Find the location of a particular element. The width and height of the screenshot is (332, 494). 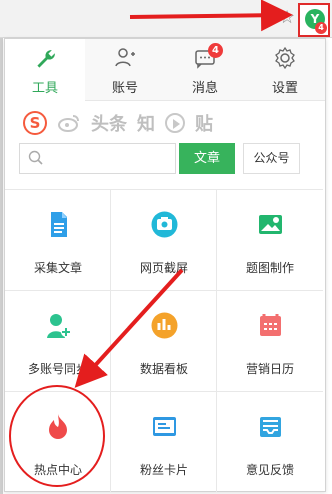

tool-label: 粉丝卡片 is located at coordinates (163, 470).